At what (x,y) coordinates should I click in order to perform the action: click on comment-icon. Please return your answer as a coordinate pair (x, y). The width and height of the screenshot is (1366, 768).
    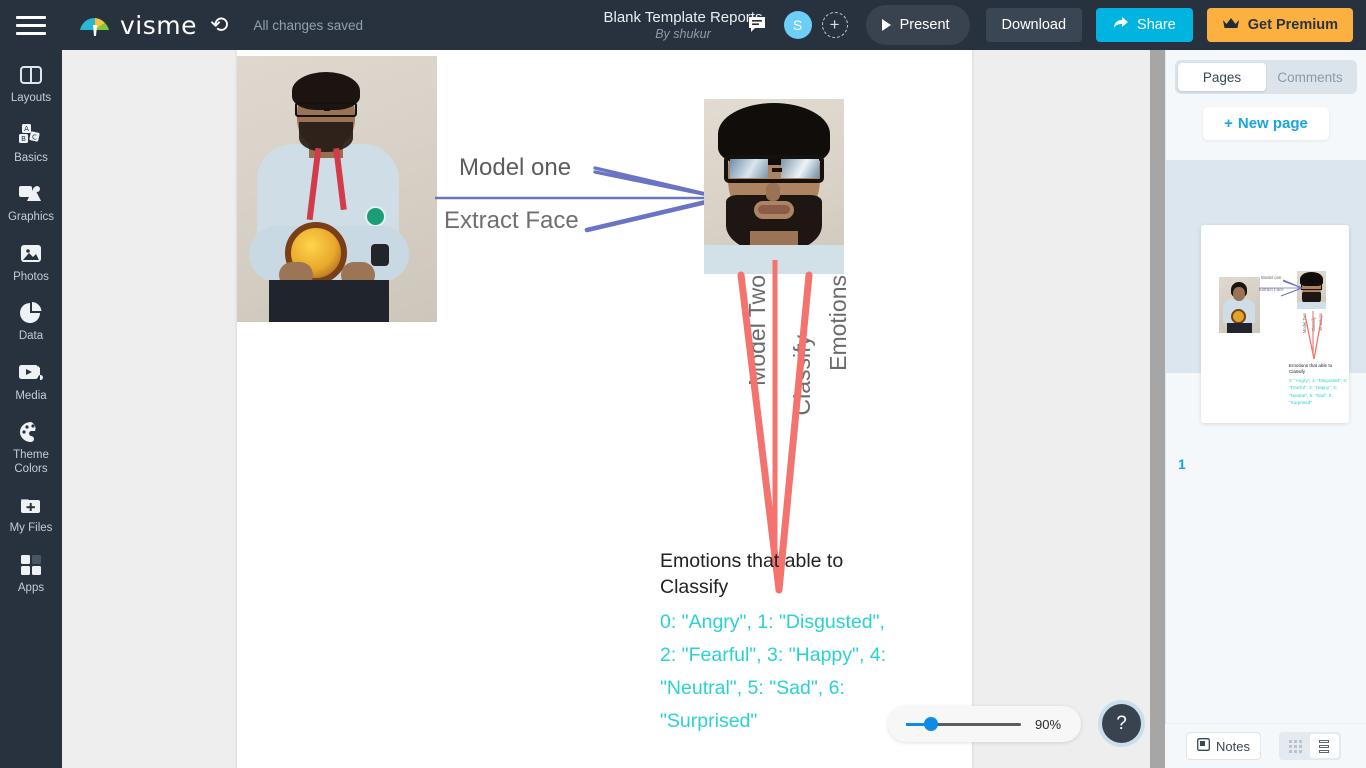
    Looking at the image, I should click on (757, 25).